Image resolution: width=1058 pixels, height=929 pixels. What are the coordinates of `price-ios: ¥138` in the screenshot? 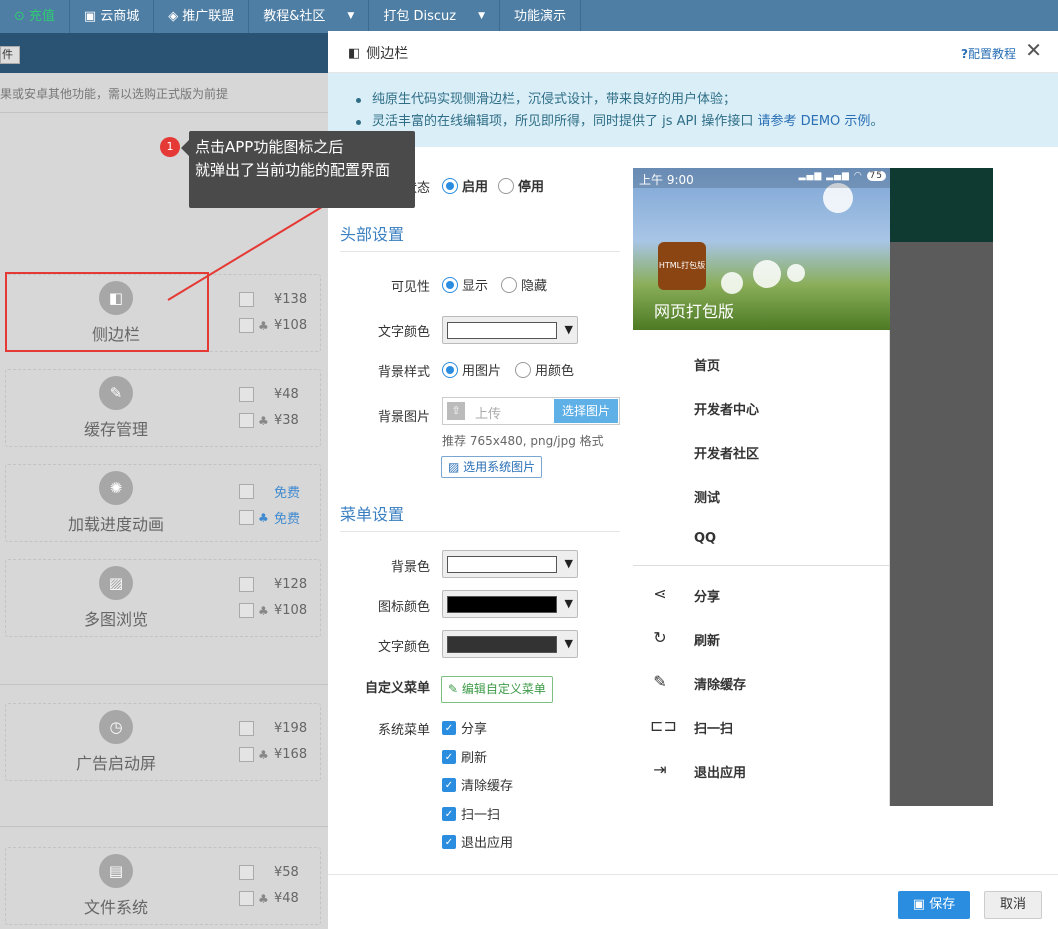 It's located at (273, 299).